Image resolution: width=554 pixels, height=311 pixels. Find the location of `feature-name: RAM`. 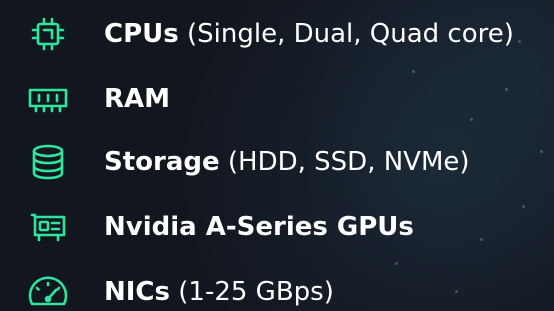

feature-name: RAM is located at coordinates (137, 99).